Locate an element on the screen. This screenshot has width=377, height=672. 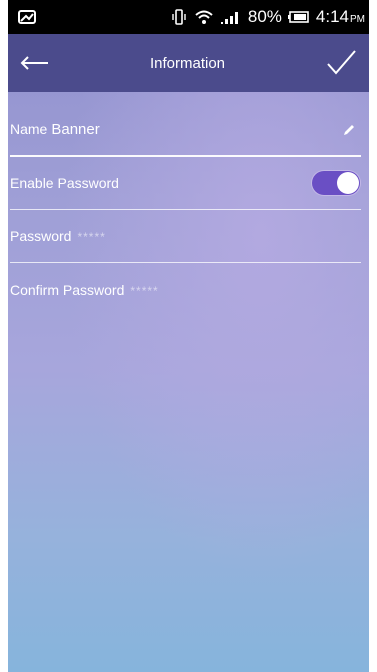
pencil-icon is located at coordinates (349, 129).